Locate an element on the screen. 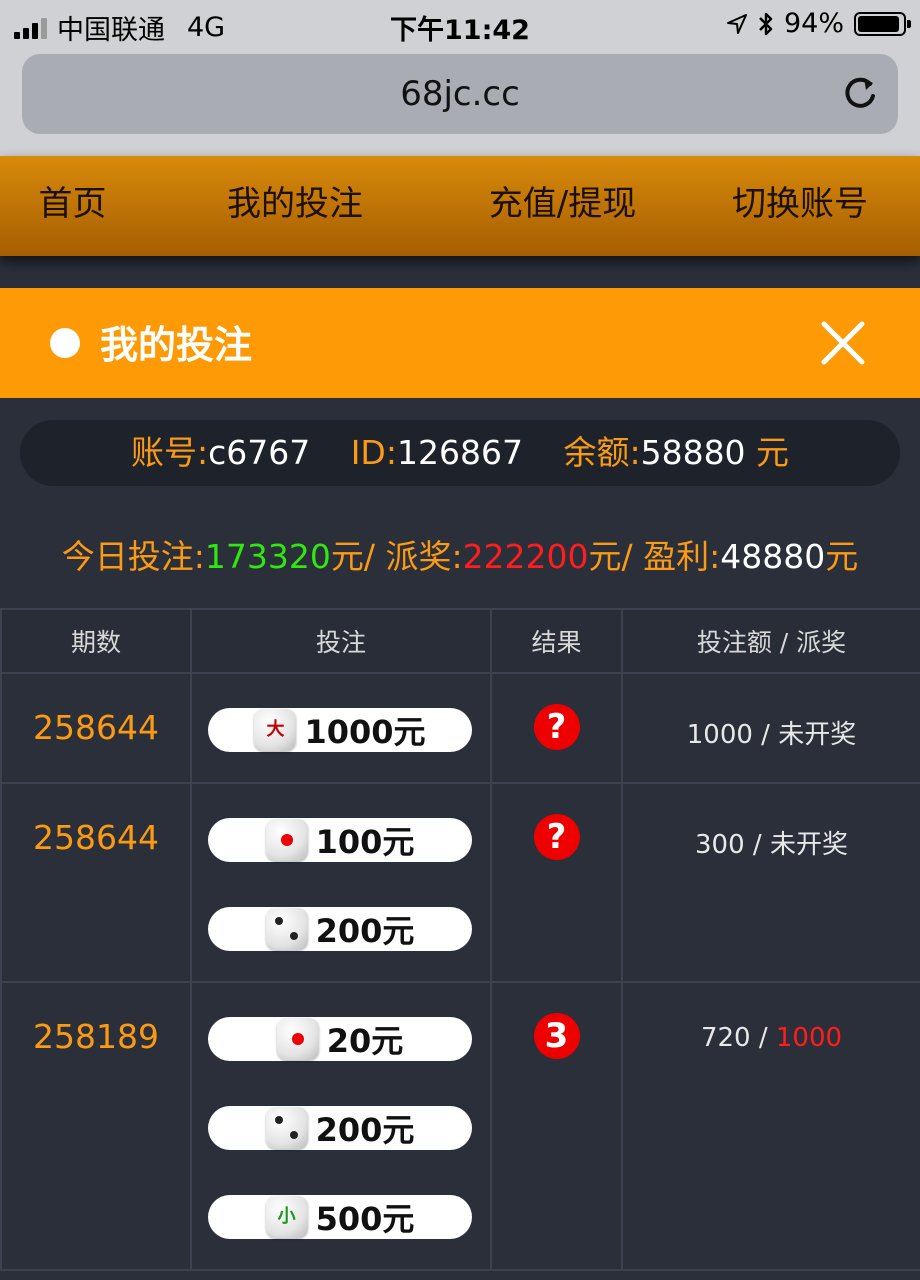 The image size is (920, 1280). balance-unit: 元 is located at coordinates (767, 452).